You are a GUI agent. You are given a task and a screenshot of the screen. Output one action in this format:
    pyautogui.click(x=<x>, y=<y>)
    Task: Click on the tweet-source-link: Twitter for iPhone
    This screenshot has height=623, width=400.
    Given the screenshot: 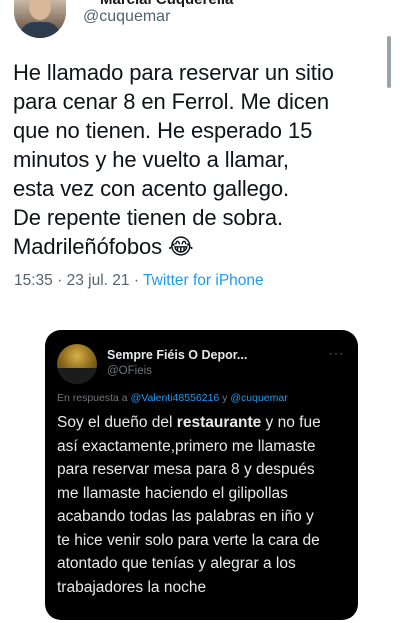 What is the action you would take?
    pyautogui.click(x=203, y=280)
    